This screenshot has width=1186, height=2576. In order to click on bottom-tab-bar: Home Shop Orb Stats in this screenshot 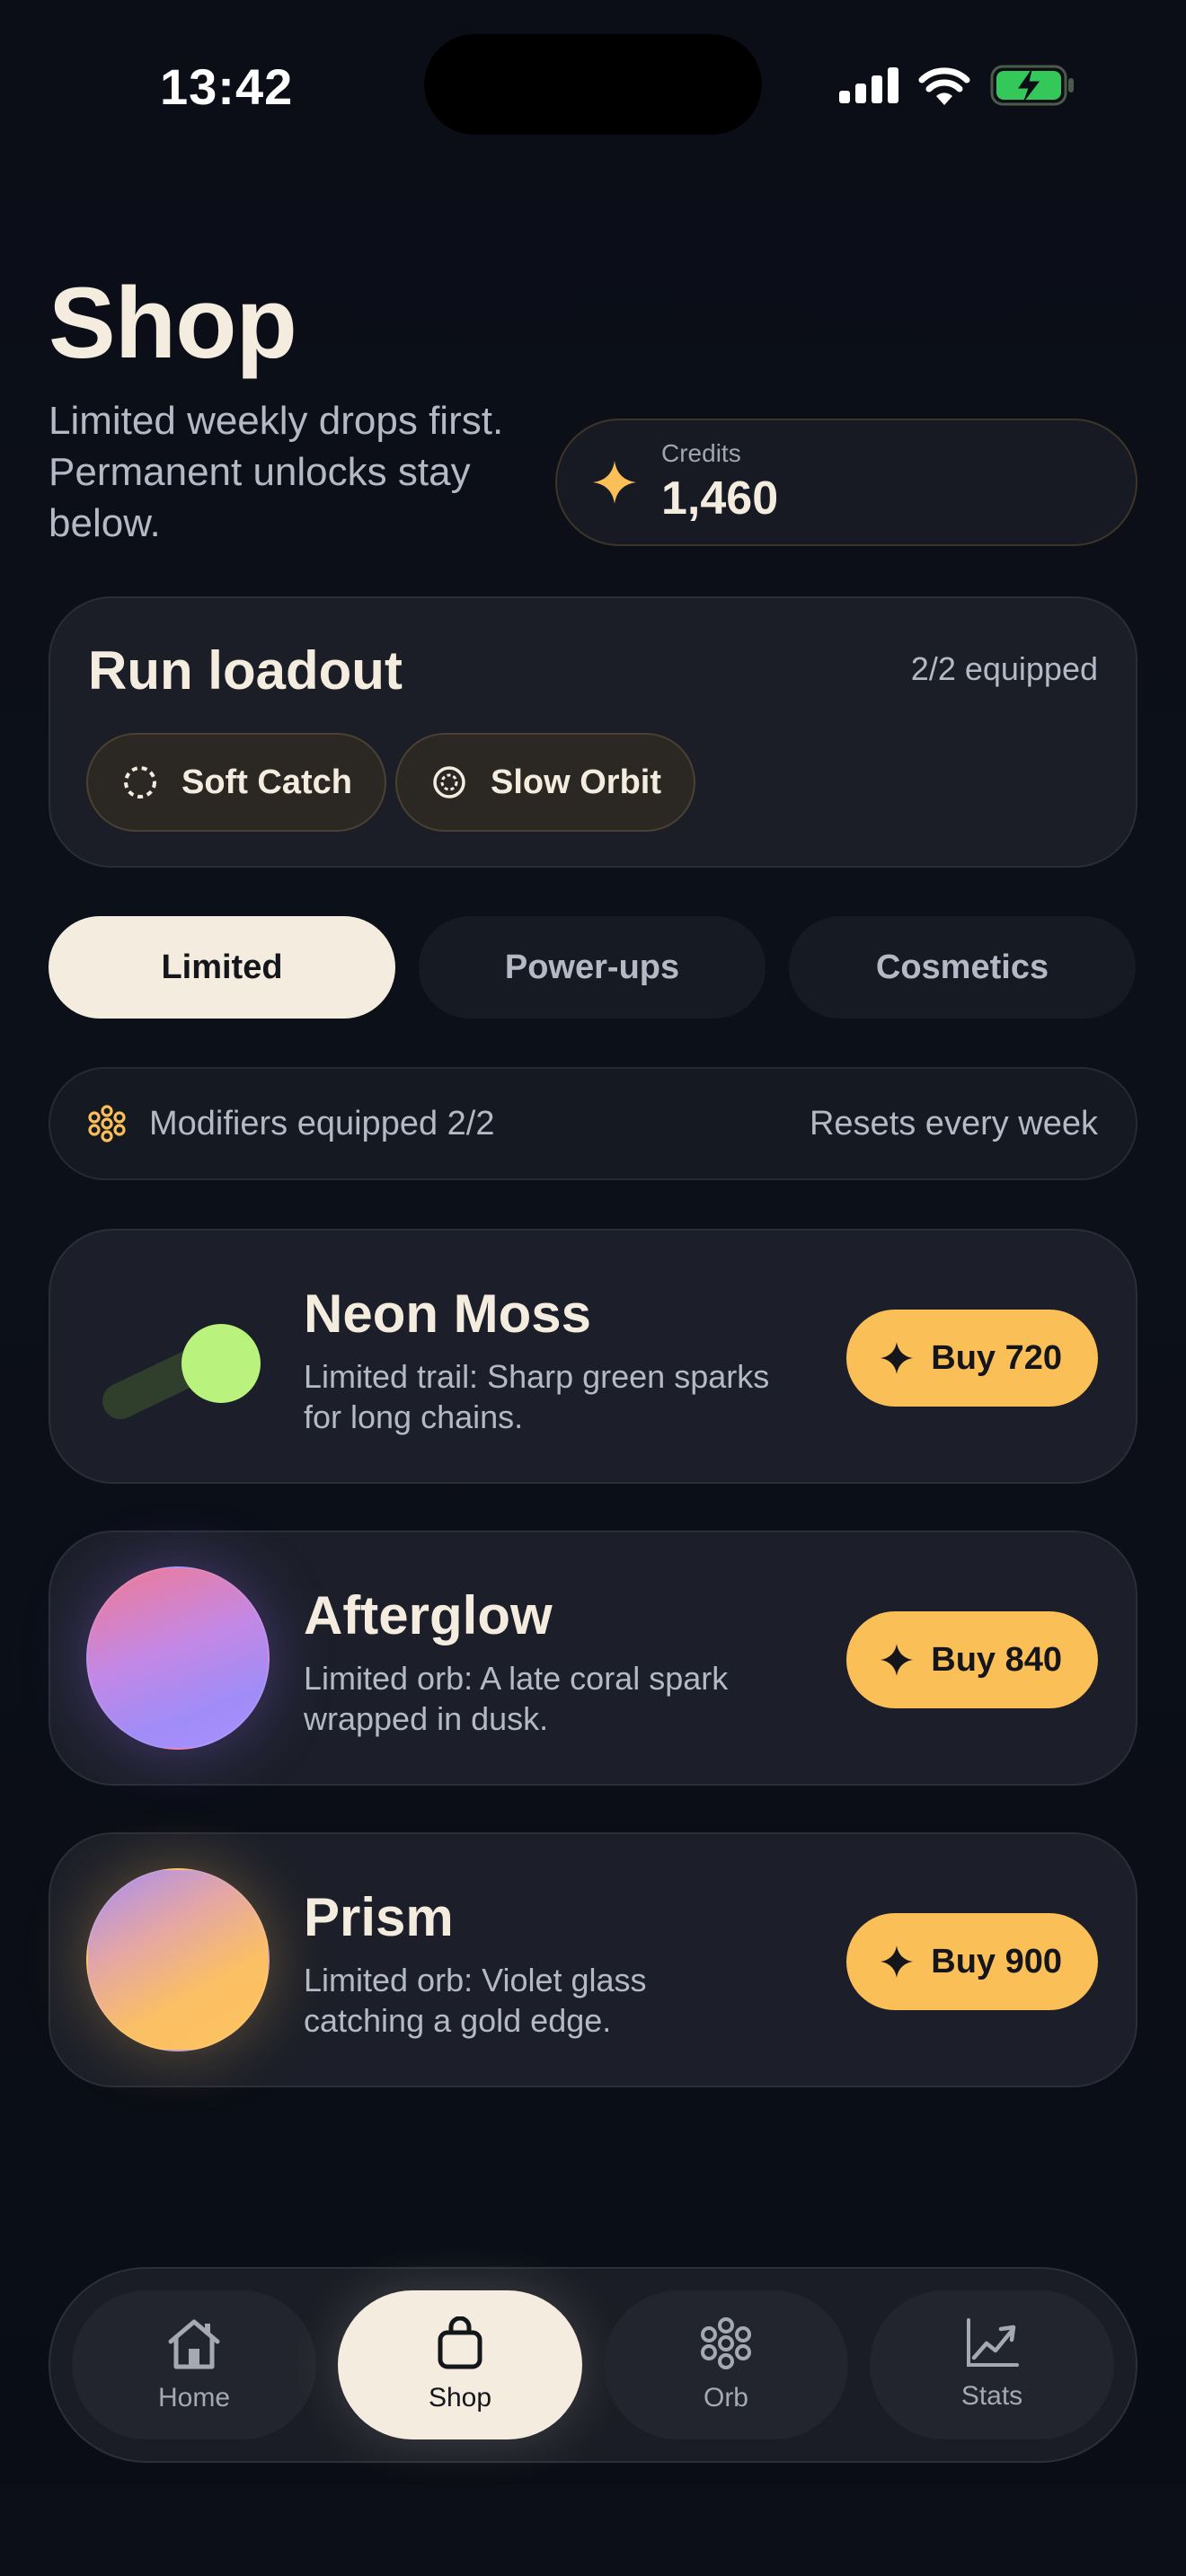, I will do `click(593, 2365)`.